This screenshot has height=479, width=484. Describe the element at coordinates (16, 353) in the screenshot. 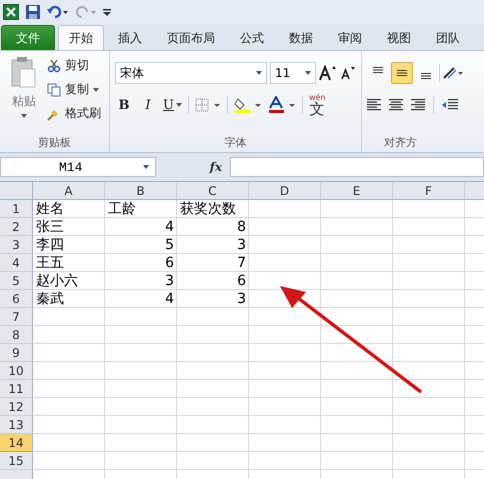

I see `row-header: 9` at that location.